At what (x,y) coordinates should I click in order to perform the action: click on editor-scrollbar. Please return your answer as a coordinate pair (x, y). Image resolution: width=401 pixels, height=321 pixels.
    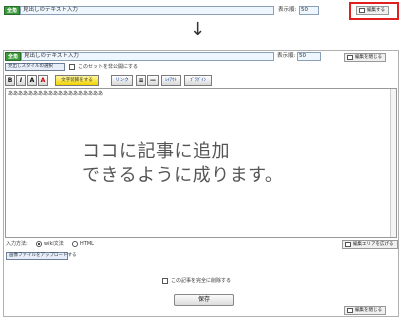
    Looking at the image, I should click on (393, 163).